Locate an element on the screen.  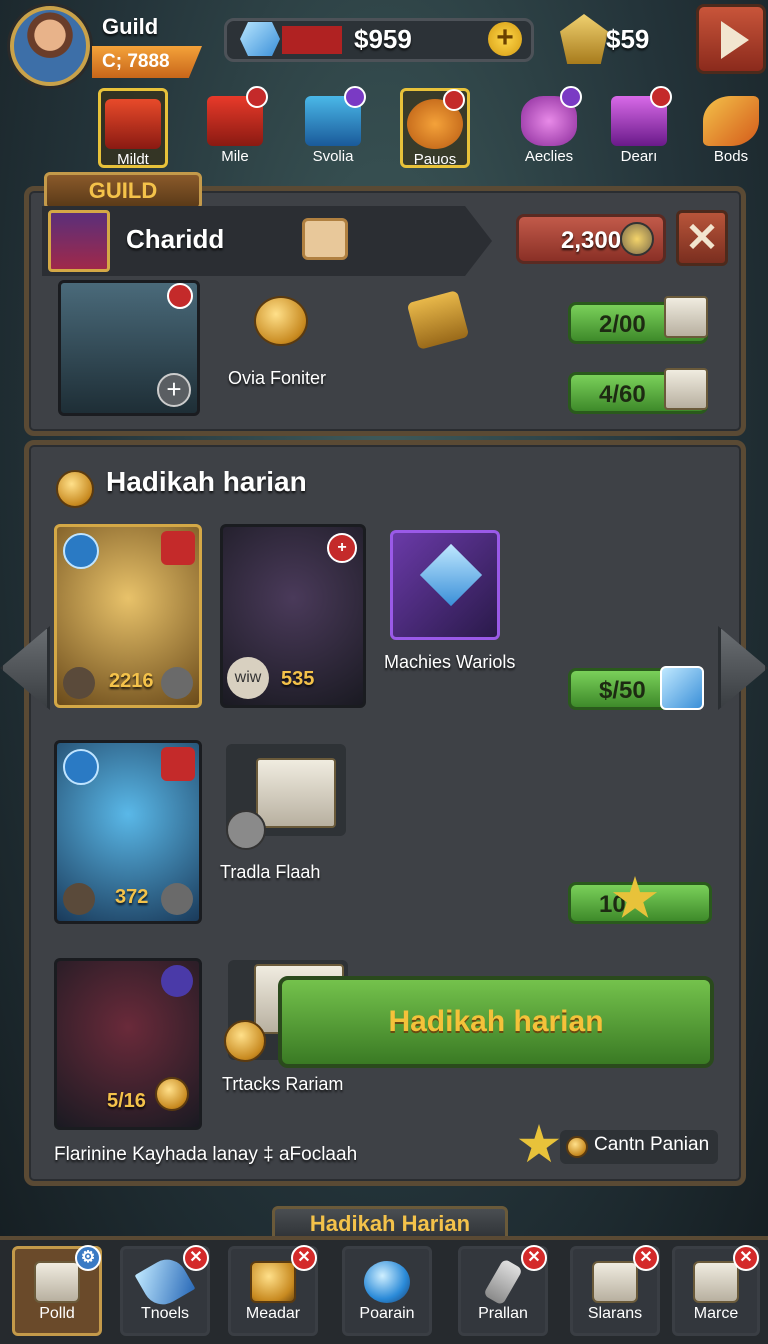
nav-tnoels: Tnoels ✕ is located at coordinates (165, 1290).